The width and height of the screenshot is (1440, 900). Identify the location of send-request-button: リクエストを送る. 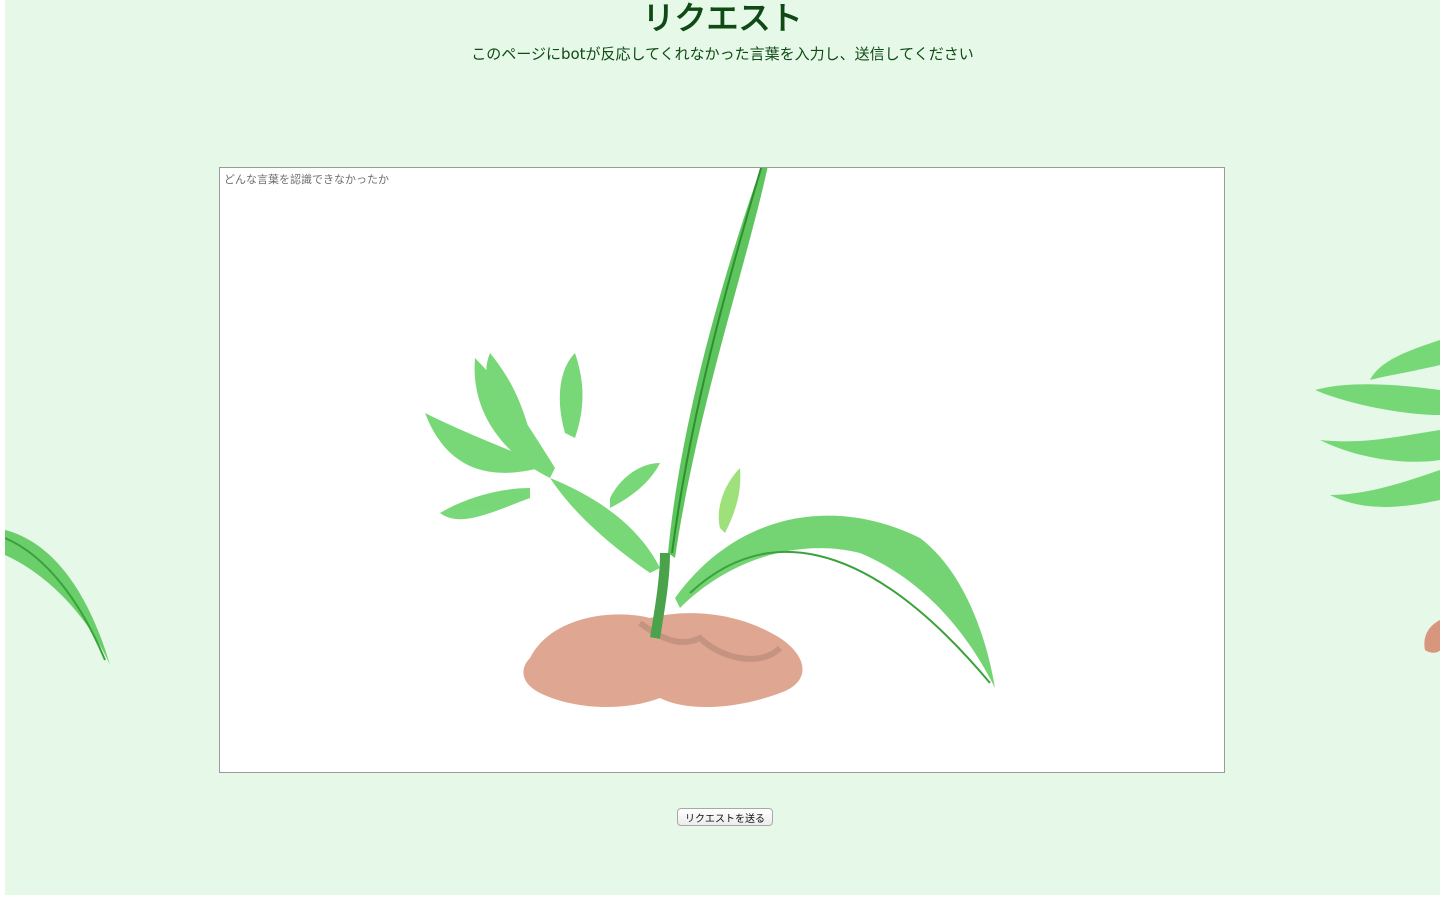
(725, 817).